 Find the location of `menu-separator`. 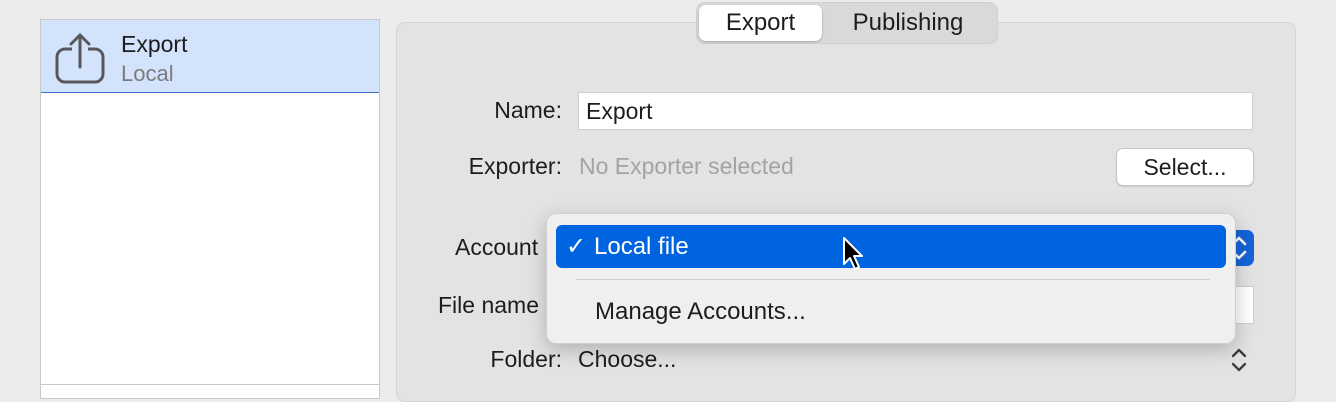

menu-separator is located at coordinates (893, 279).